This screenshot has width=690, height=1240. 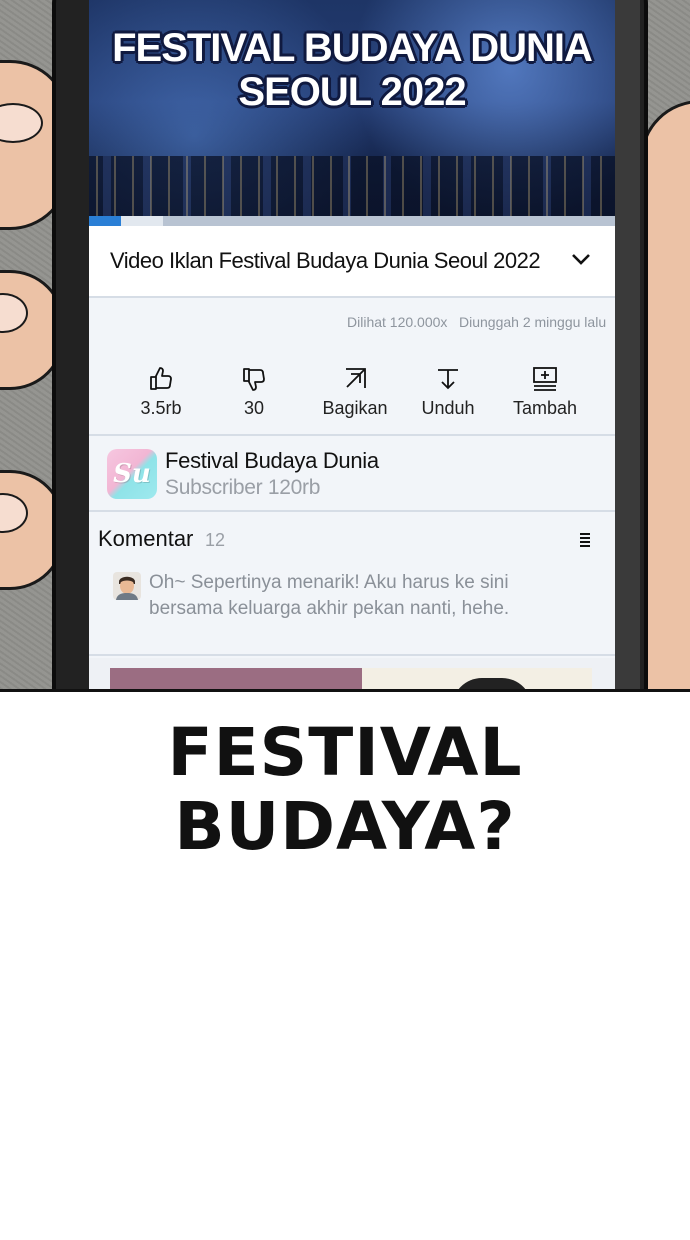 I want to click on sort-menu-icon, so click(x=585, y=540).